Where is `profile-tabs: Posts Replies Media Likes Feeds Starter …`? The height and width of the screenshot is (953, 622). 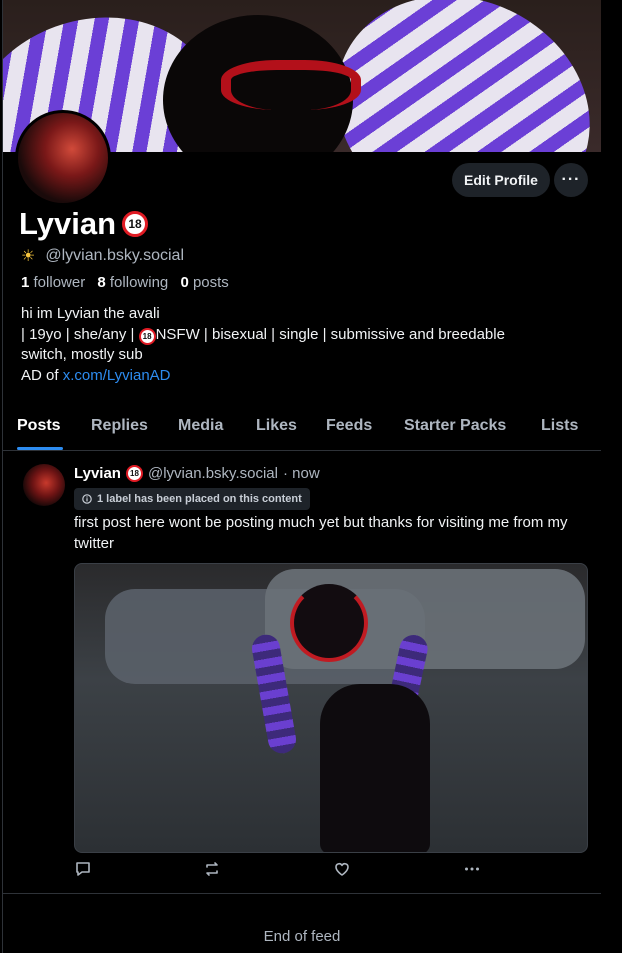 profile-tabs: Posts Replies Media Likes Feeds Starter … is located at coordinates (302, 429).